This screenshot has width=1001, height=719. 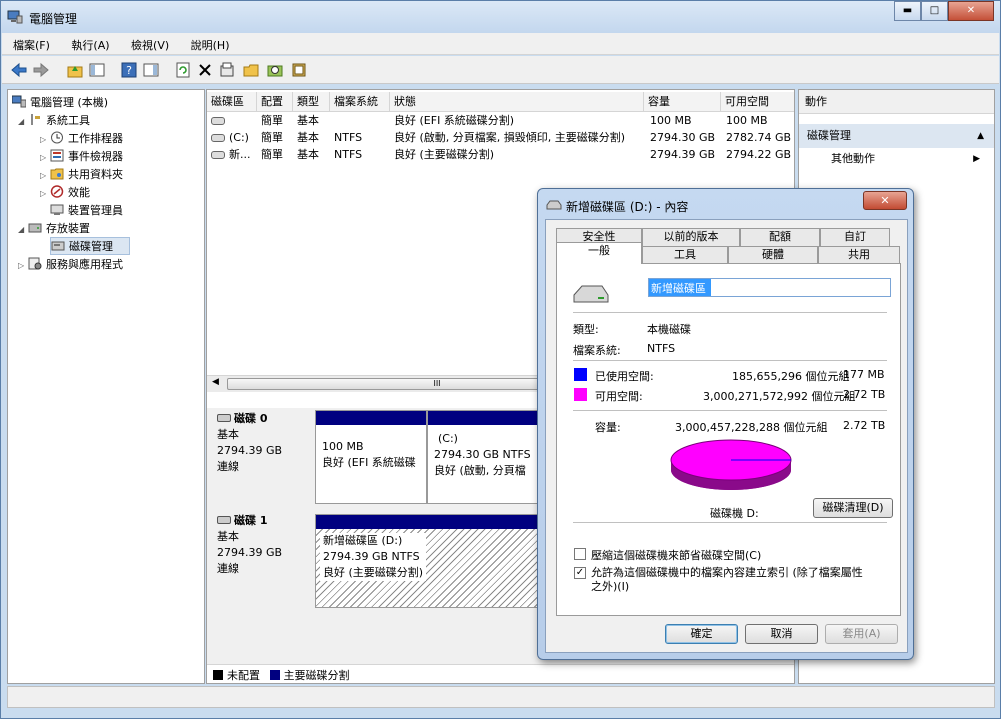 What do you see at coordinates (57, 137) in the screenshot?
I see `clock-icon` at bounding box center [57, 137].